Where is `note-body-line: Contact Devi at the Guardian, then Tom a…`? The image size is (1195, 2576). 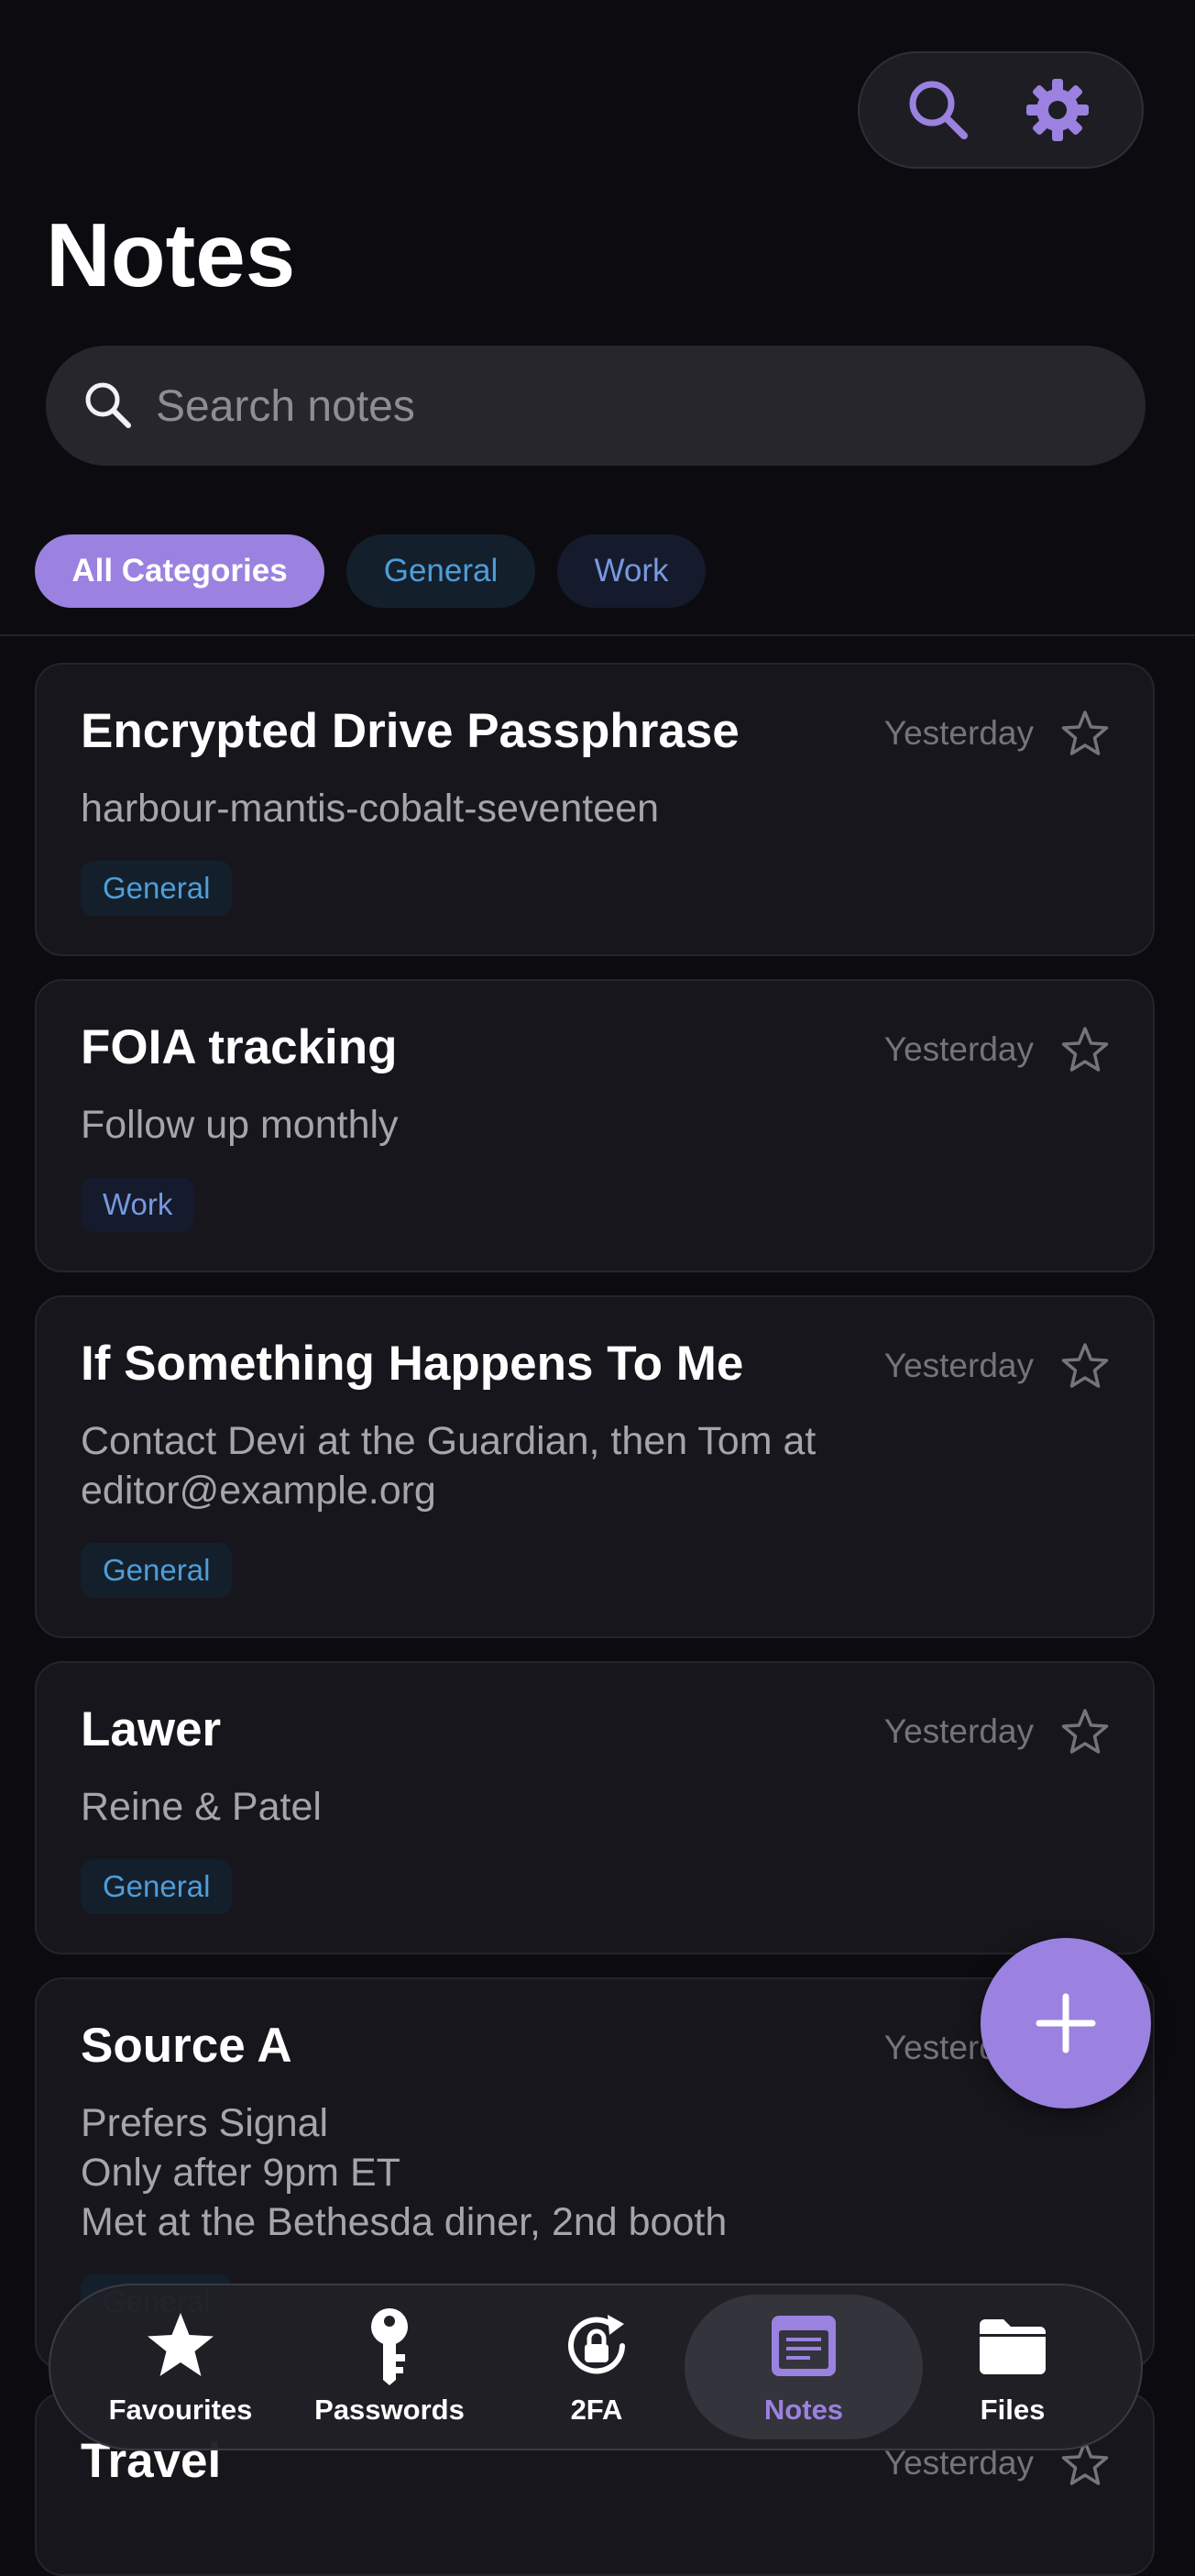 note-body-line: Contact Devi at the Guardian, then Tom a… is located at coordinates (449, 1441).